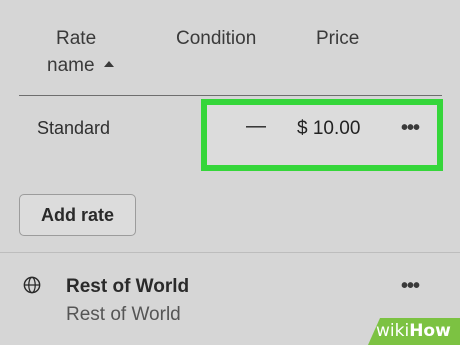 Image resolution: width=460 pixels, height=345 pixels. Describe the element at coordinates (76, 38) in the screenshot. I see `column-header-rate-name-line1: Rate` at that location.